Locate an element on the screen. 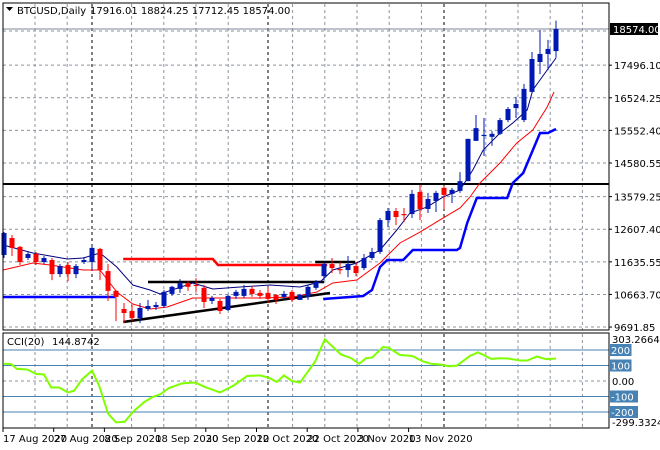 The height and width of the screenshot is (450, 660). y-tick-label: 17496.10 is located at coordinates (637, 66).